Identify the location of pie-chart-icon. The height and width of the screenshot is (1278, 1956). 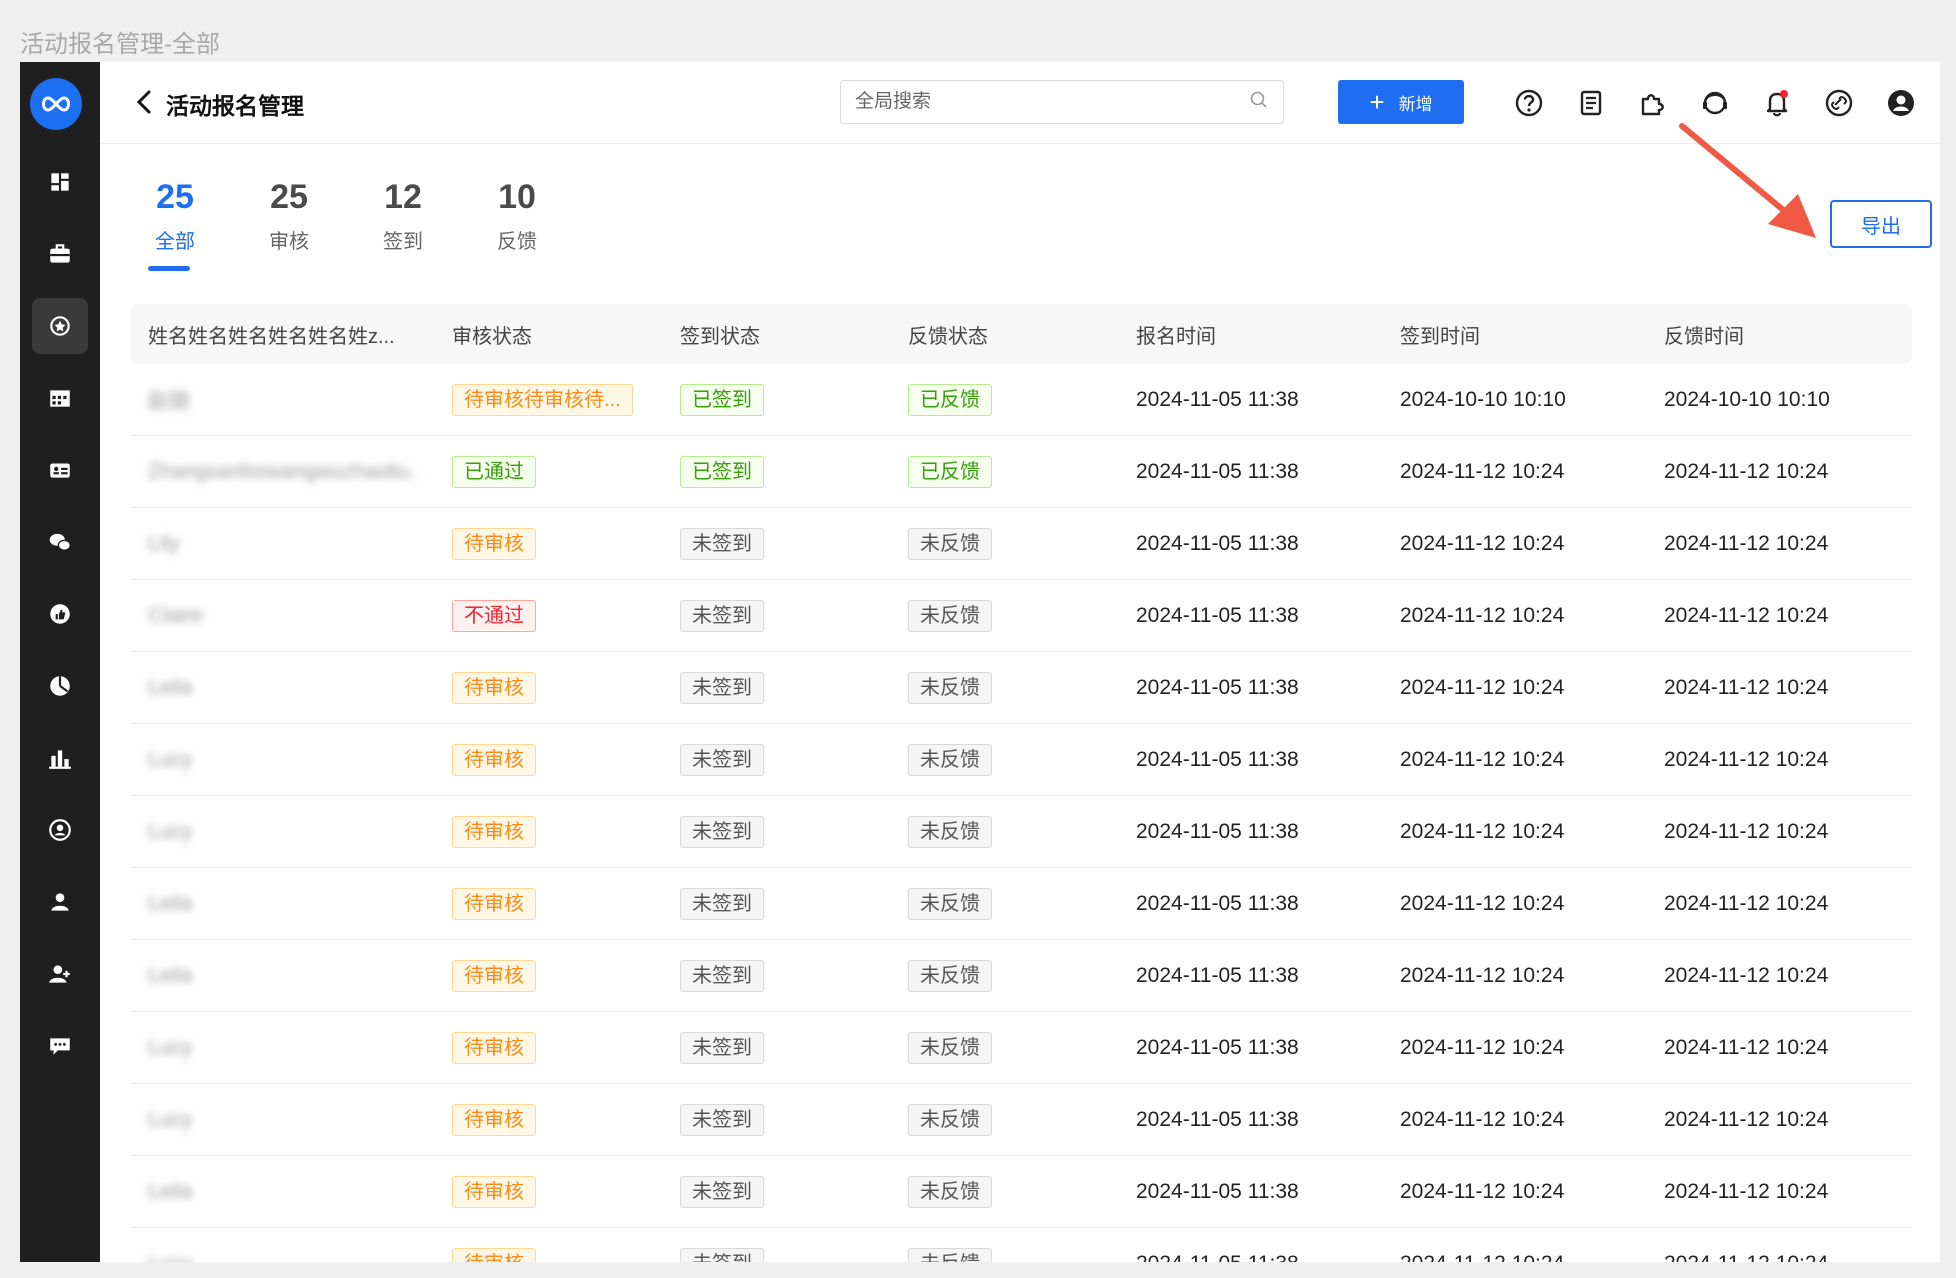
(60, 686).